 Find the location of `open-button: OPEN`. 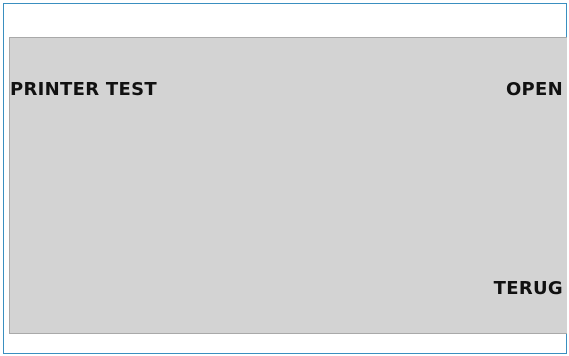

open-button: OPEN is located at coordinates (534, 90).